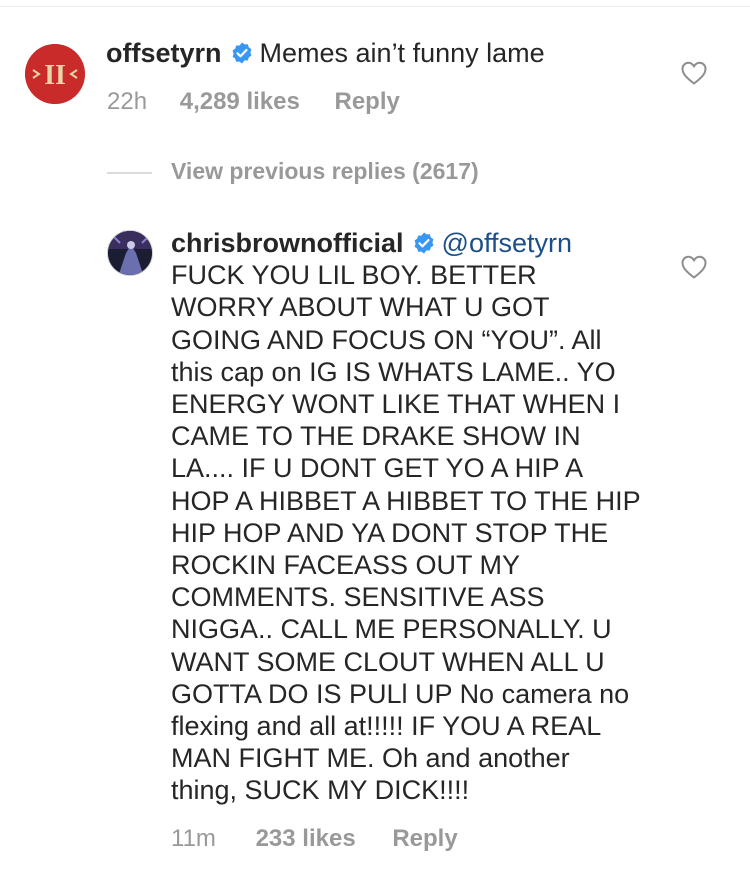 The image size is (750, 876). Describe the element at coordinates (402, 53) in the screenshot. I see `comment-text: Memes ain’t funny lame` at that location.